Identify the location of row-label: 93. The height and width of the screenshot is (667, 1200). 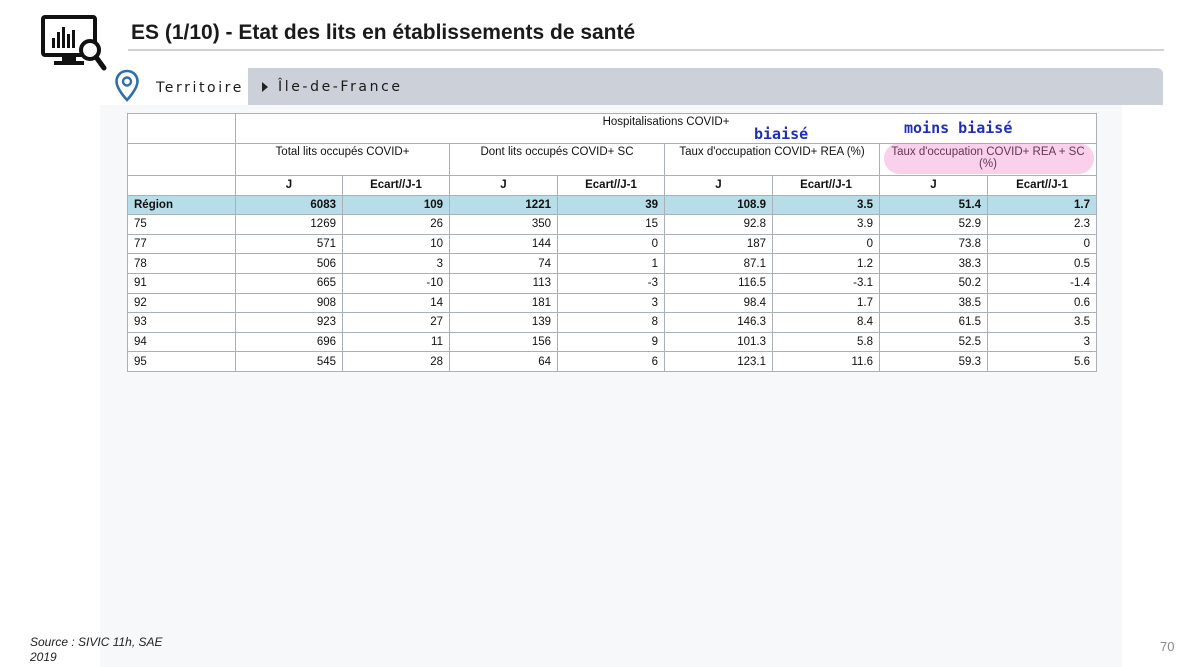
(181, 322).